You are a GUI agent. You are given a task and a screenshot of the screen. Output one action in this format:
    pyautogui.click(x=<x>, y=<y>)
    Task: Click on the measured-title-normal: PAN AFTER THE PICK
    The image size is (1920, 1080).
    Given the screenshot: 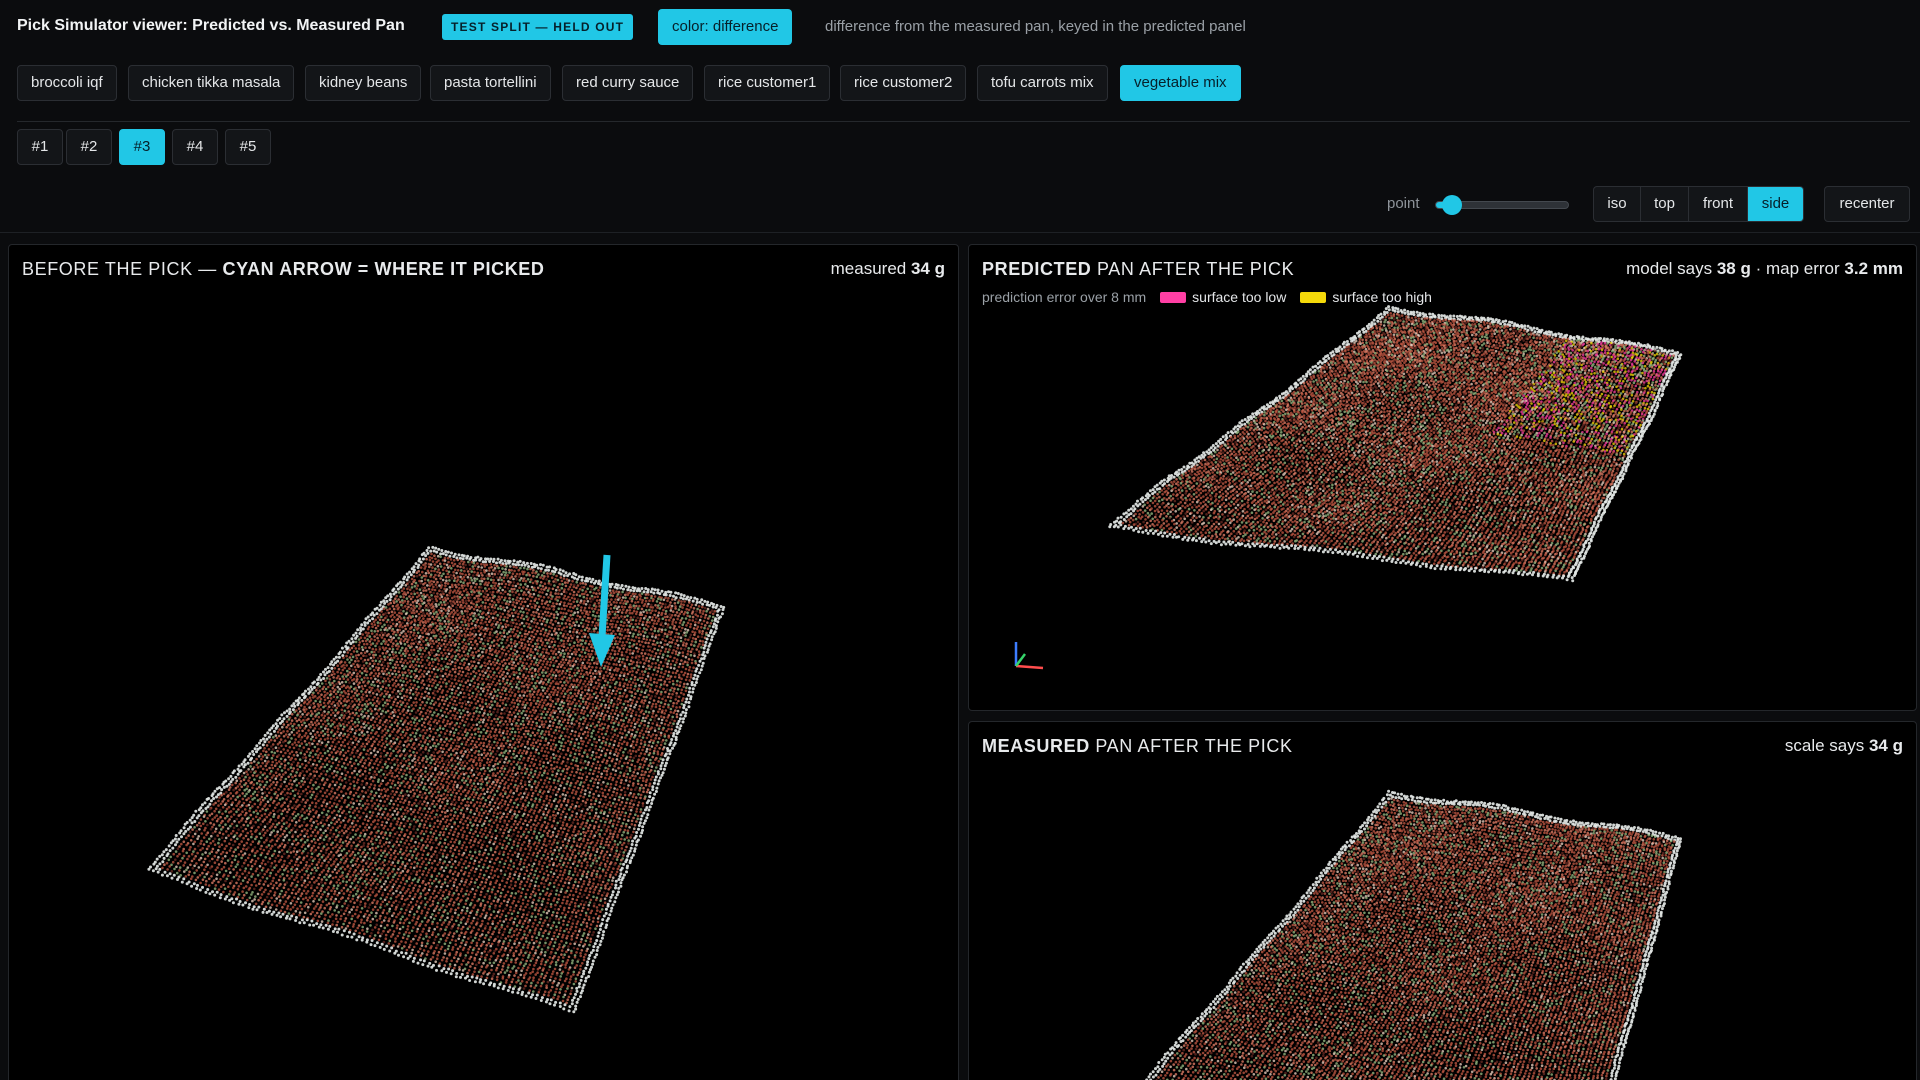 What is the action you would take?
    pyautogui.click(x=1191, y=746)
    